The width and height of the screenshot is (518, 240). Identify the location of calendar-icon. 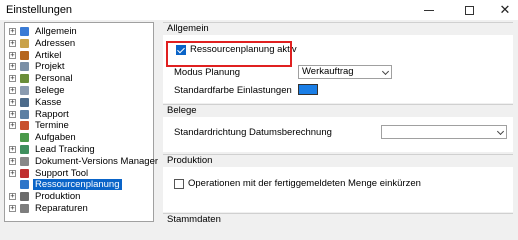
(24, 126).